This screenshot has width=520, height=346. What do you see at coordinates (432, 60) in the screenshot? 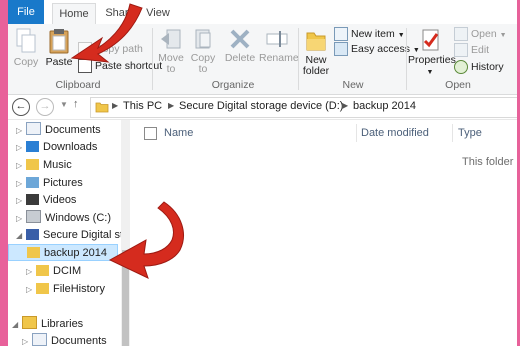
I see `properties-label: Properties` at bounding box center [432, 60].